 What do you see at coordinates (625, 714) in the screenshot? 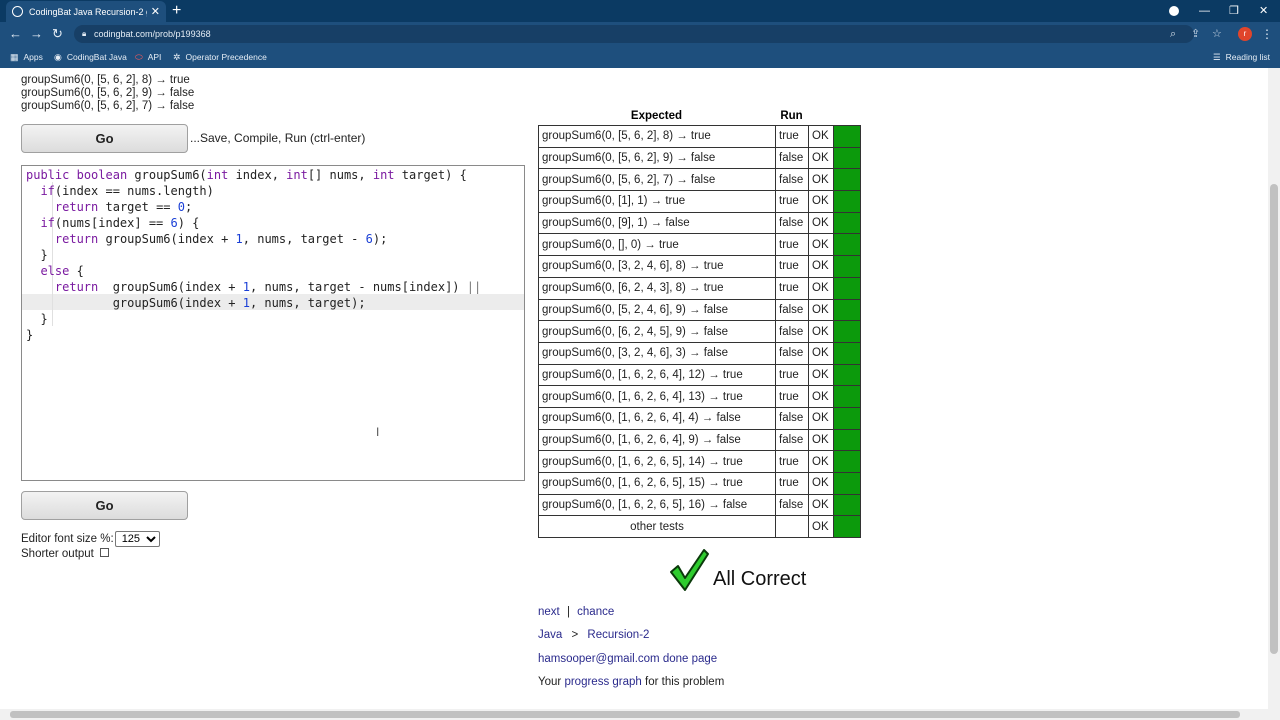
I see `horizontal-scroll-thumb` at bounding box center [625, 714].